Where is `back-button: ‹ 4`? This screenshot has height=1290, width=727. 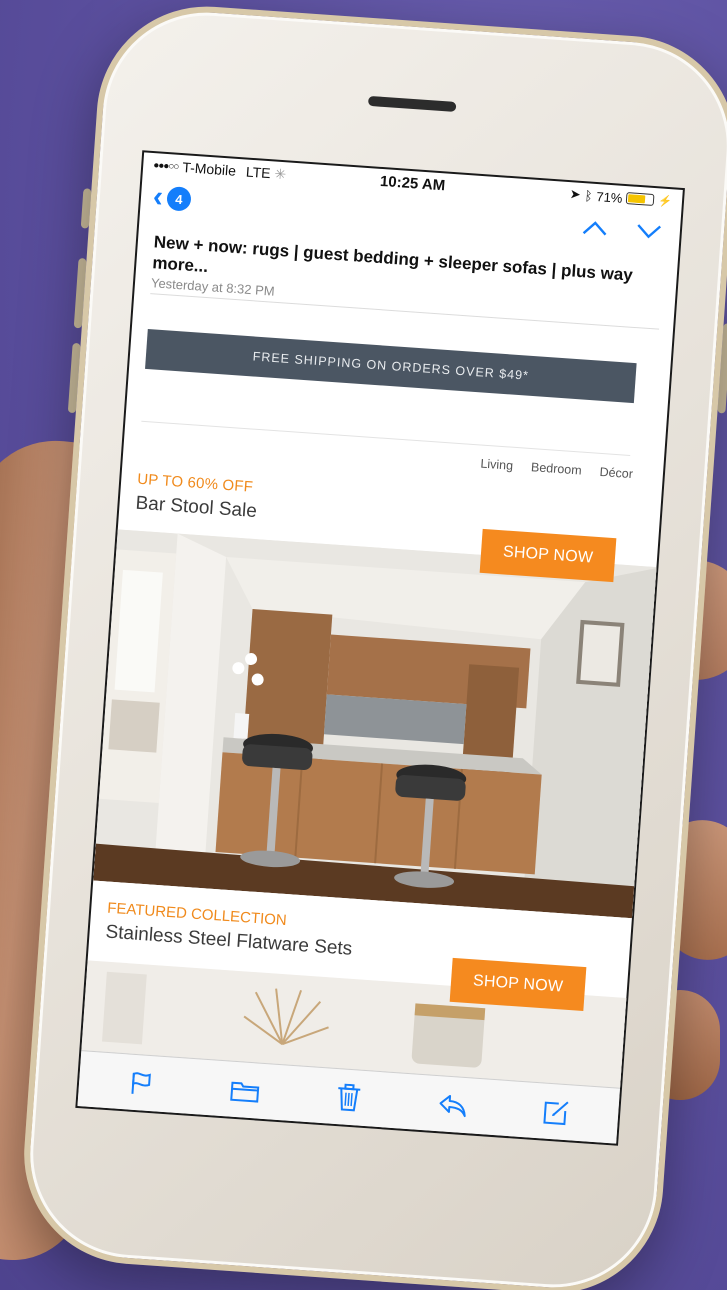 back-button: ‹ 4 is located at coordinates (171, 197).